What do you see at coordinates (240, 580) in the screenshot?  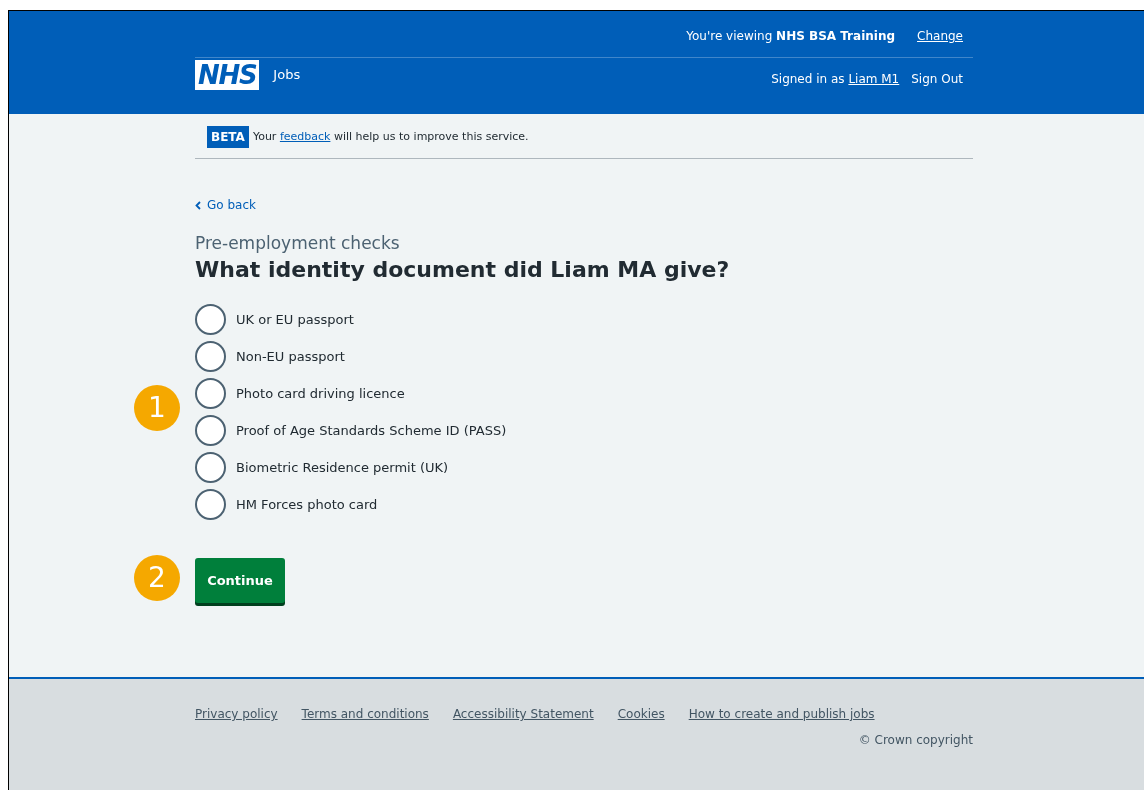 I see `continue-button: Continue` at bounding box center [240, 580].